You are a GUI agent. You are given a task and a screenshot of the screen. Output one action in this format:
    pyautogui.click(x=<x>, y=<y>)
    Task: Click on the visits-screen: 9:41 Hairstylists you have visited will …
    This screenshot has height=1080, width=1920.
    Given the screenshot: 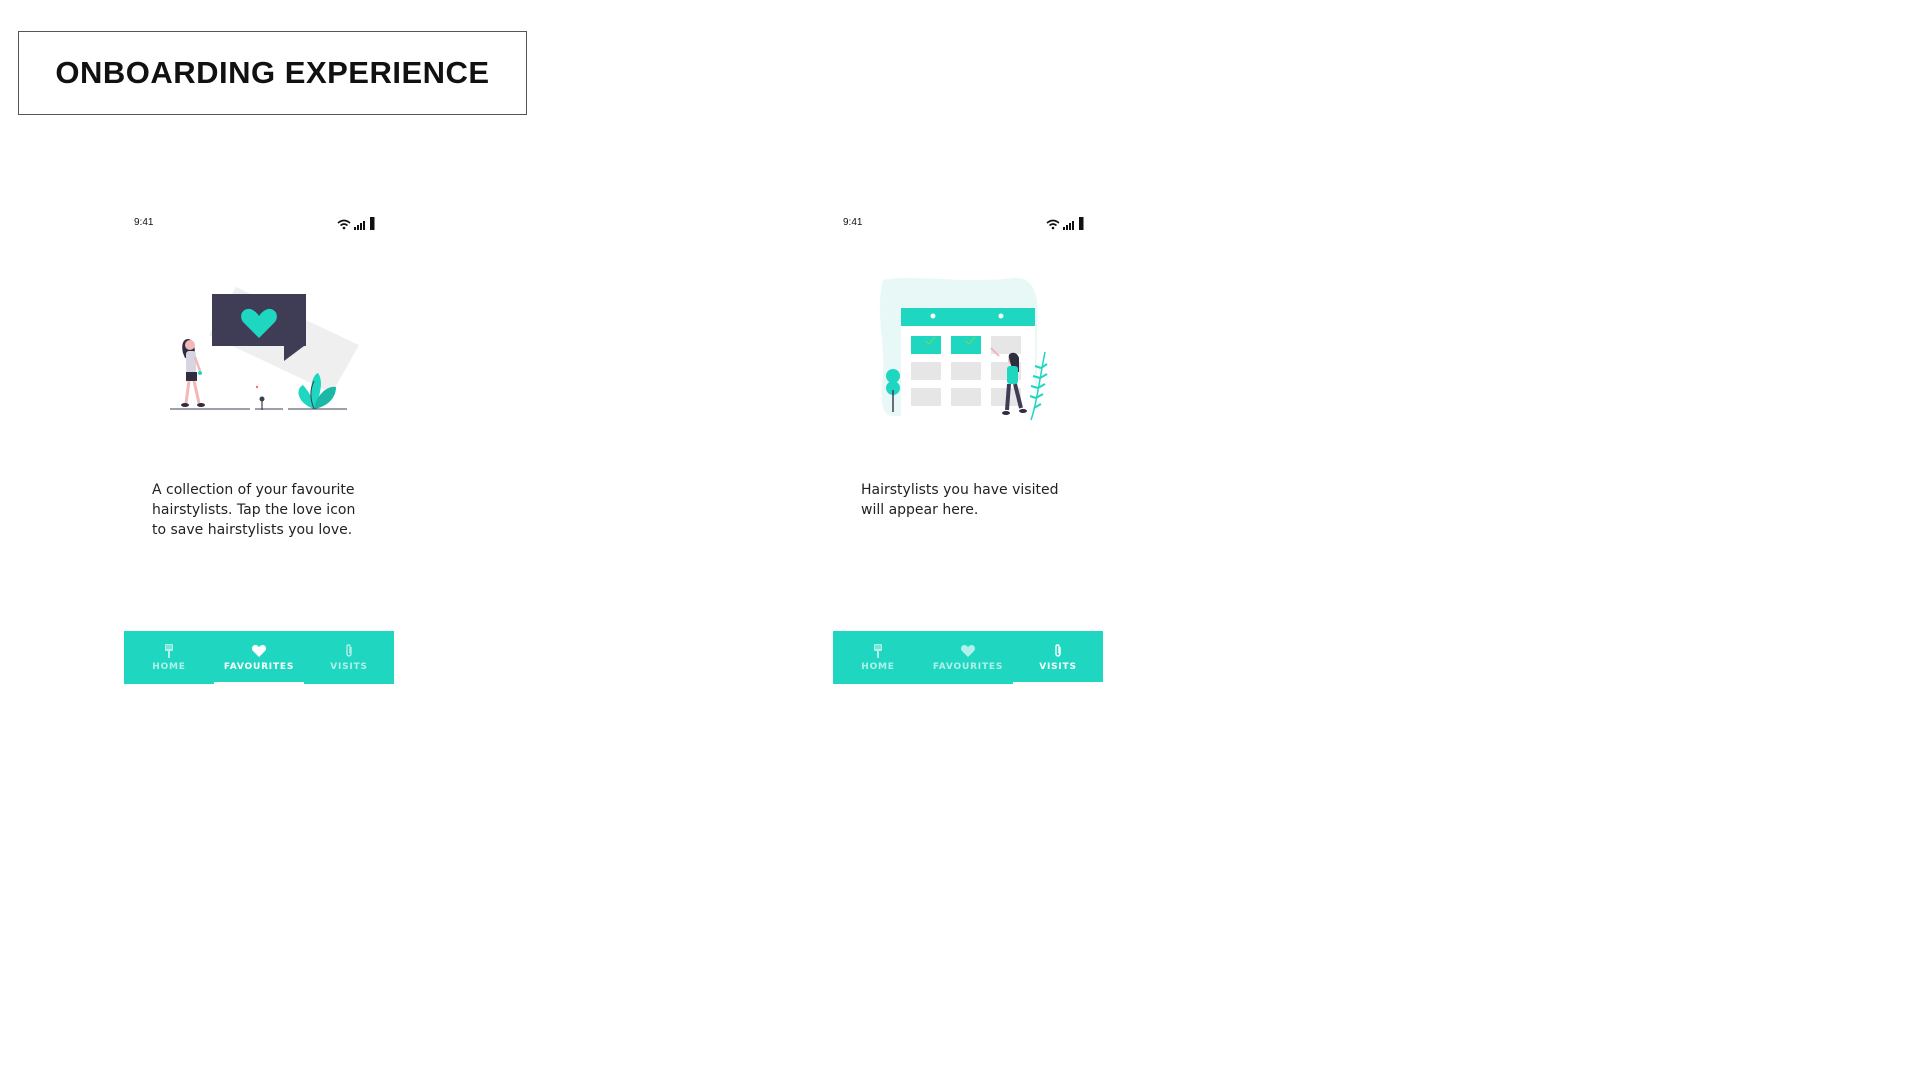 What is the action you would take?
    pyautogui.click(x=968, y=450)
    